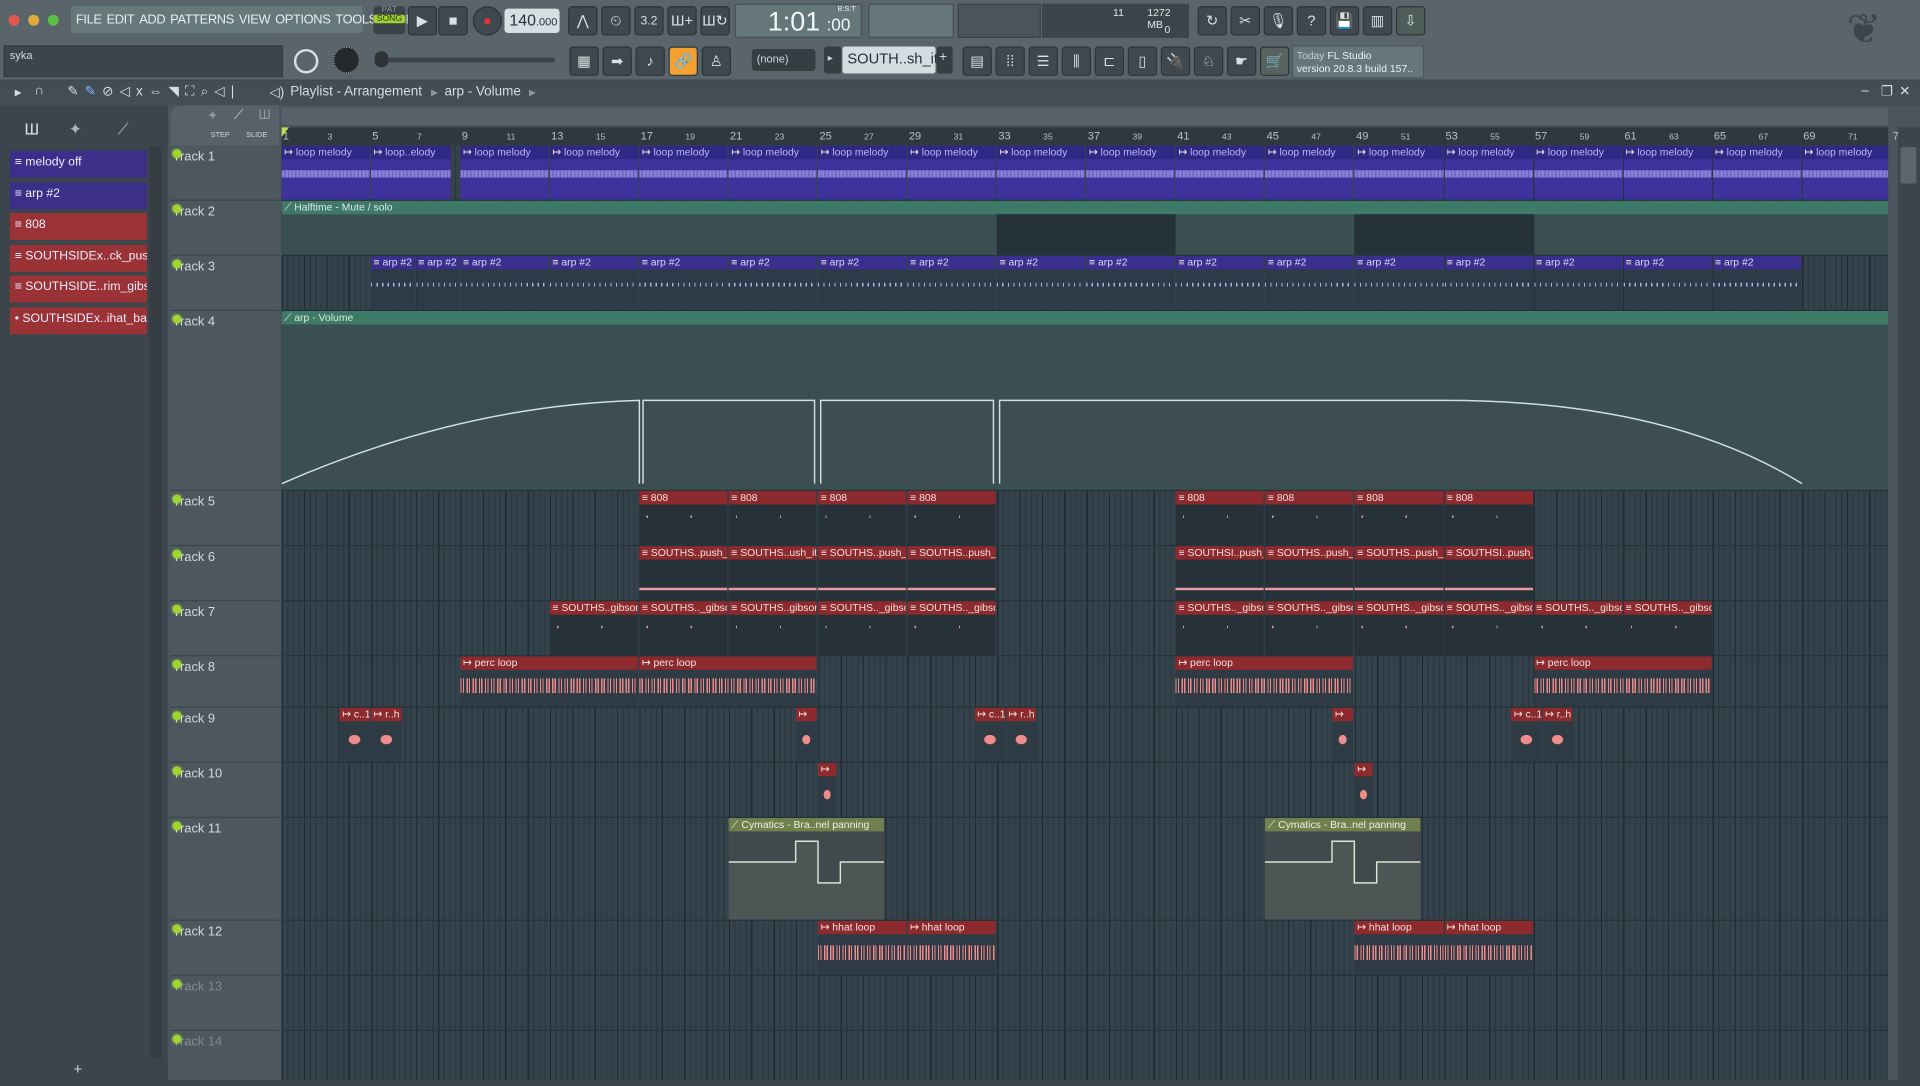  I want to click on play-button: ▶, so click(422, 21).